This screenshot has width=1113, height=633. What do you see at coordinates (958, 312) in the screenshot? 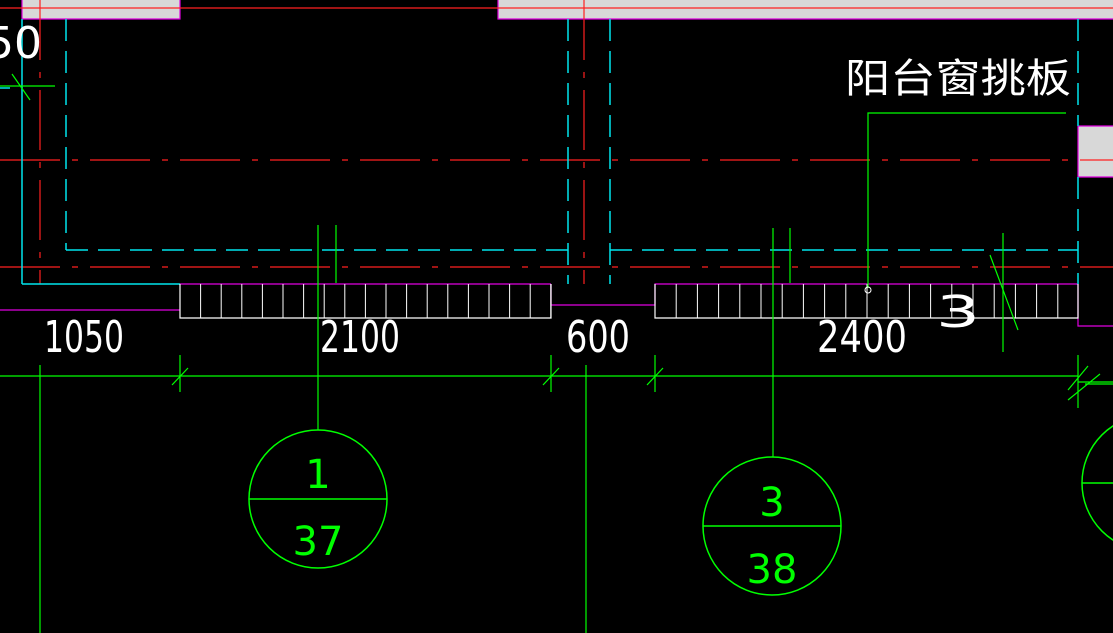
I see `section-mark: 3` at bounding box center [958, 312].